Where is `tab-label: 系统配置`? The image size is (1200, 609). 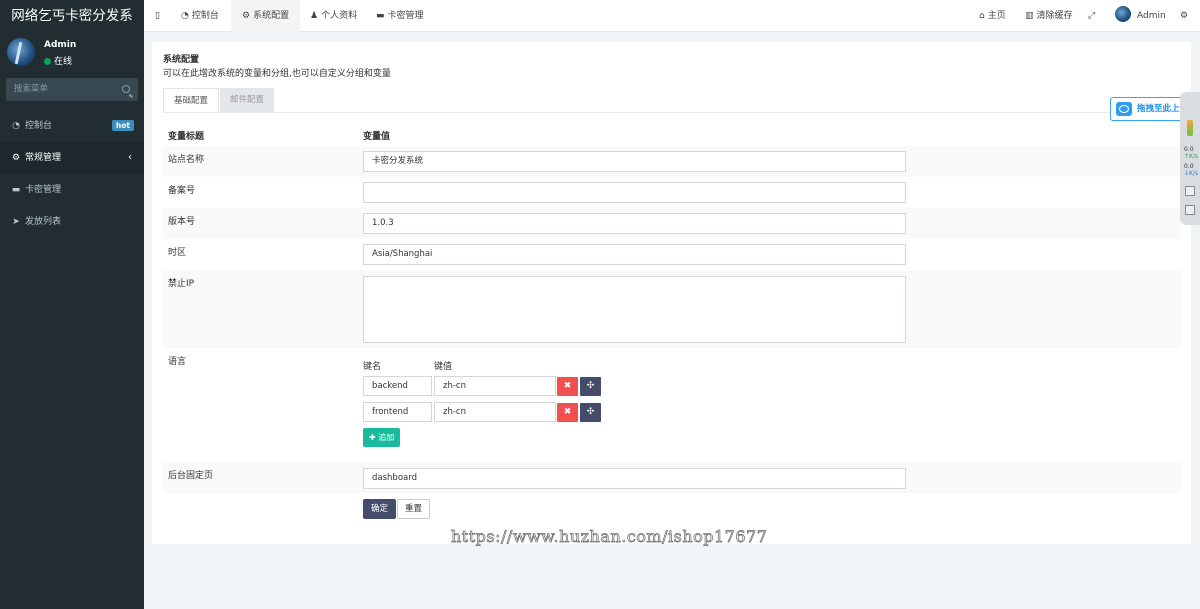
tab-label: 系统配置 is located at coordinates (271, 16).